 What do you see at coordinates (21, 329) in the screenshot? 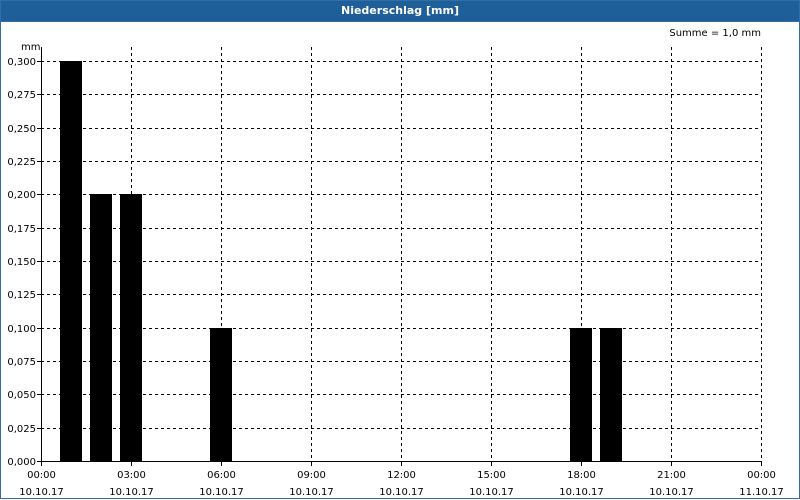
I see `y-tick-label: 0,100` at bounding box center [21, 329].